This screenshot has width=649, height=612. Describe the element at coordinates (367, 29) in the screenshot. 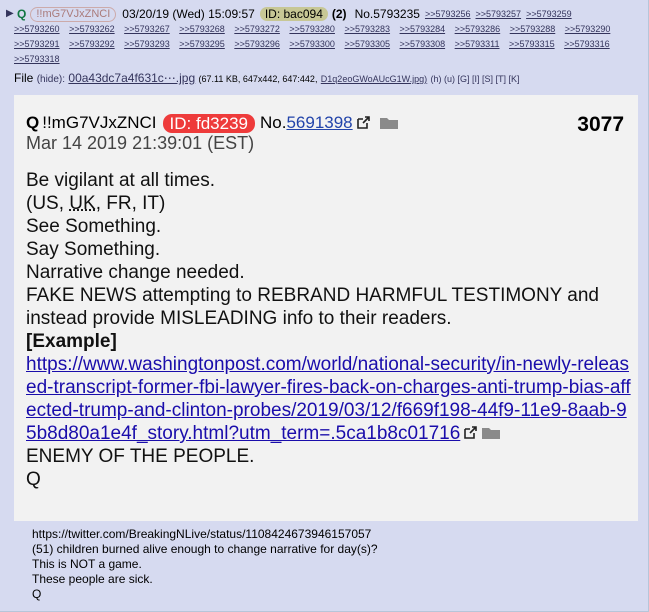

I see `backlink: >>5793283` at that location.